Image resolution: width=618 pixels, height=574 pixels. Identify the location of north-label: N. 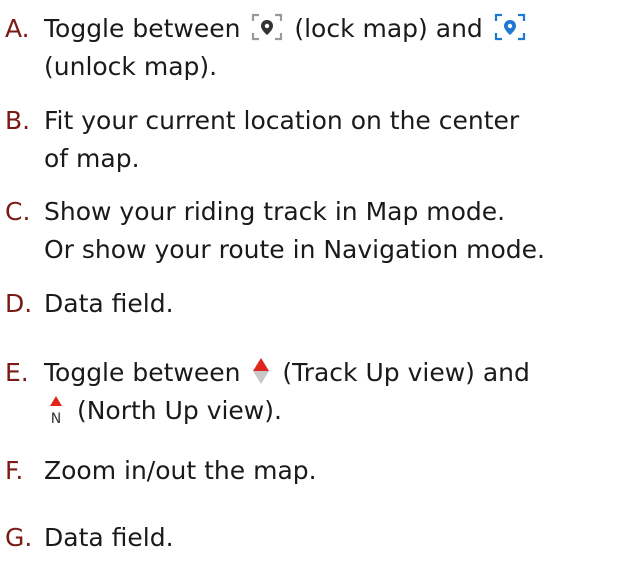
(56, 419).